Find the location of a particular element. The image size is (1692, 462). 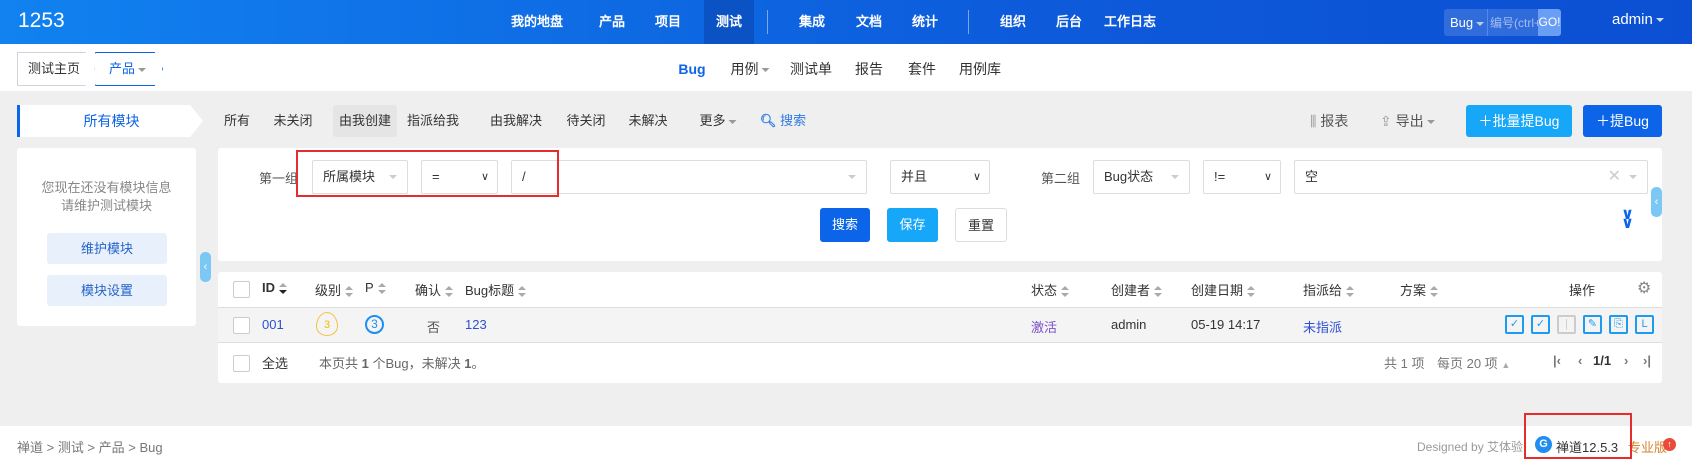

create-bug-button: ＋提Bug is located at coordinates (1622, 121).